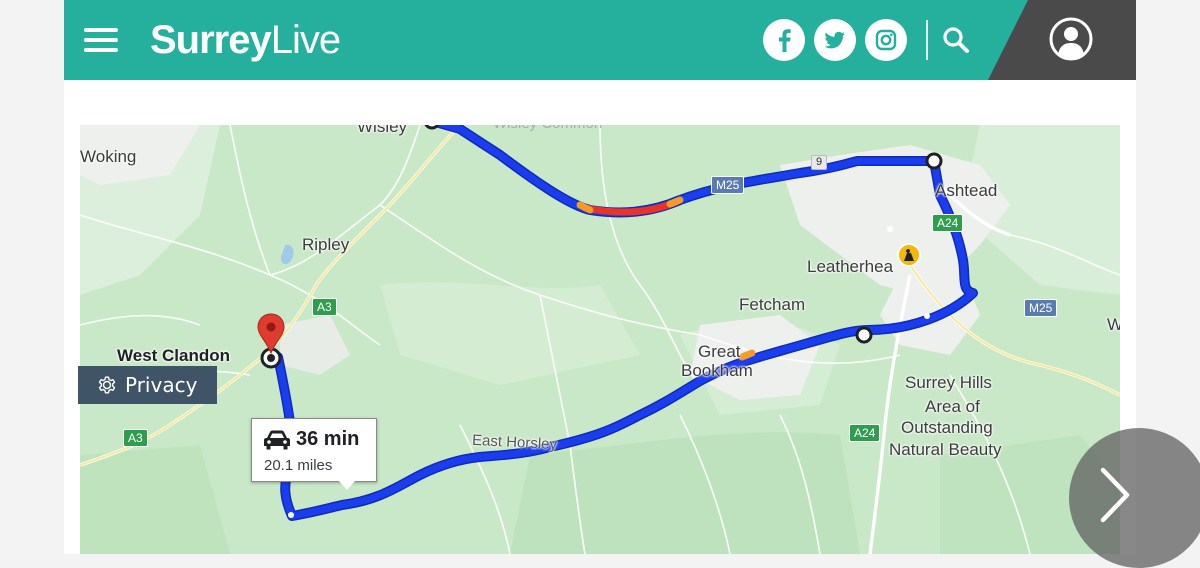 This screenshot has width=1200, height=568. Describe the element at coordinates (945, 449) in the screenshot. I see `aonb-label-line4: Natural Beauty` at that location.